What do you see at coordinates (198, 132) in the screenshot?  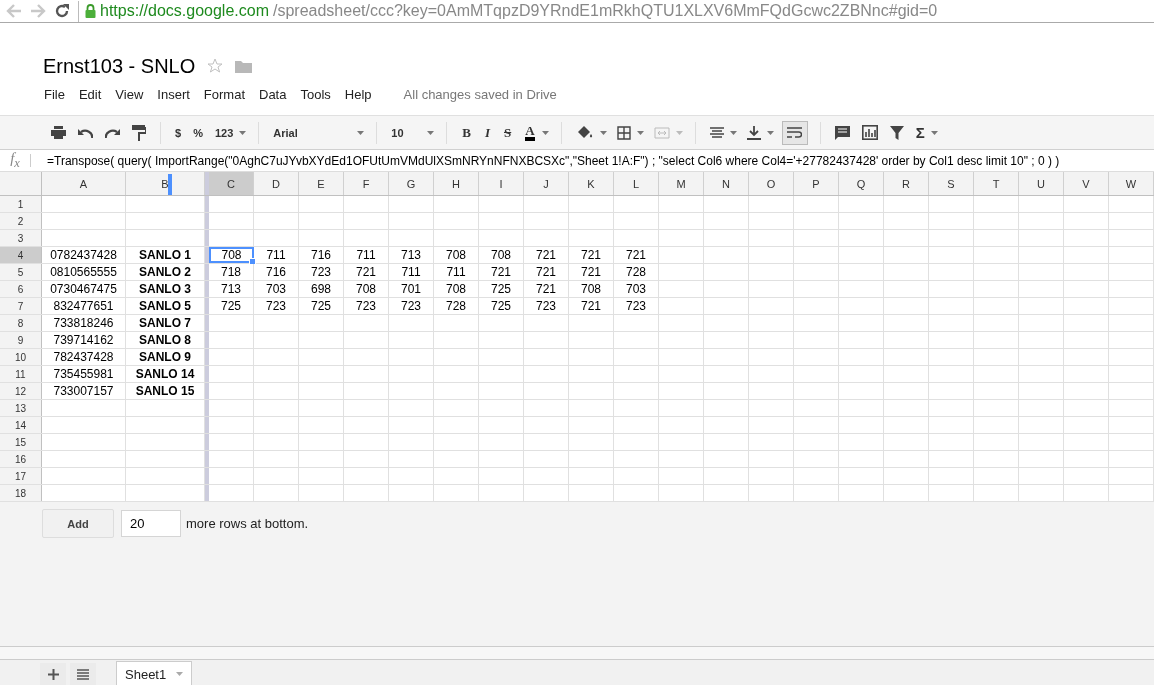 I see `percent-format-button: %` at bounding box center [198, 132].